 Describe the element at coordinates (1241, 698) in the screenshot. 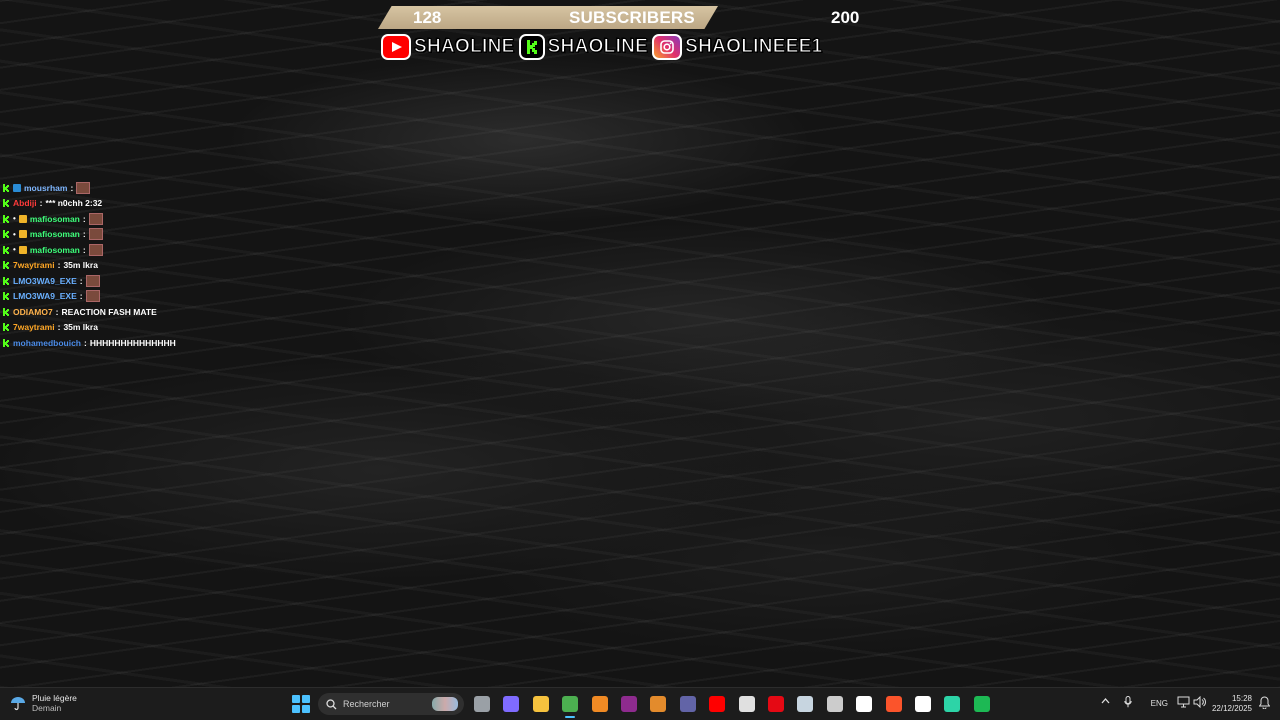

I see `clock-time: 15:28` at that location.